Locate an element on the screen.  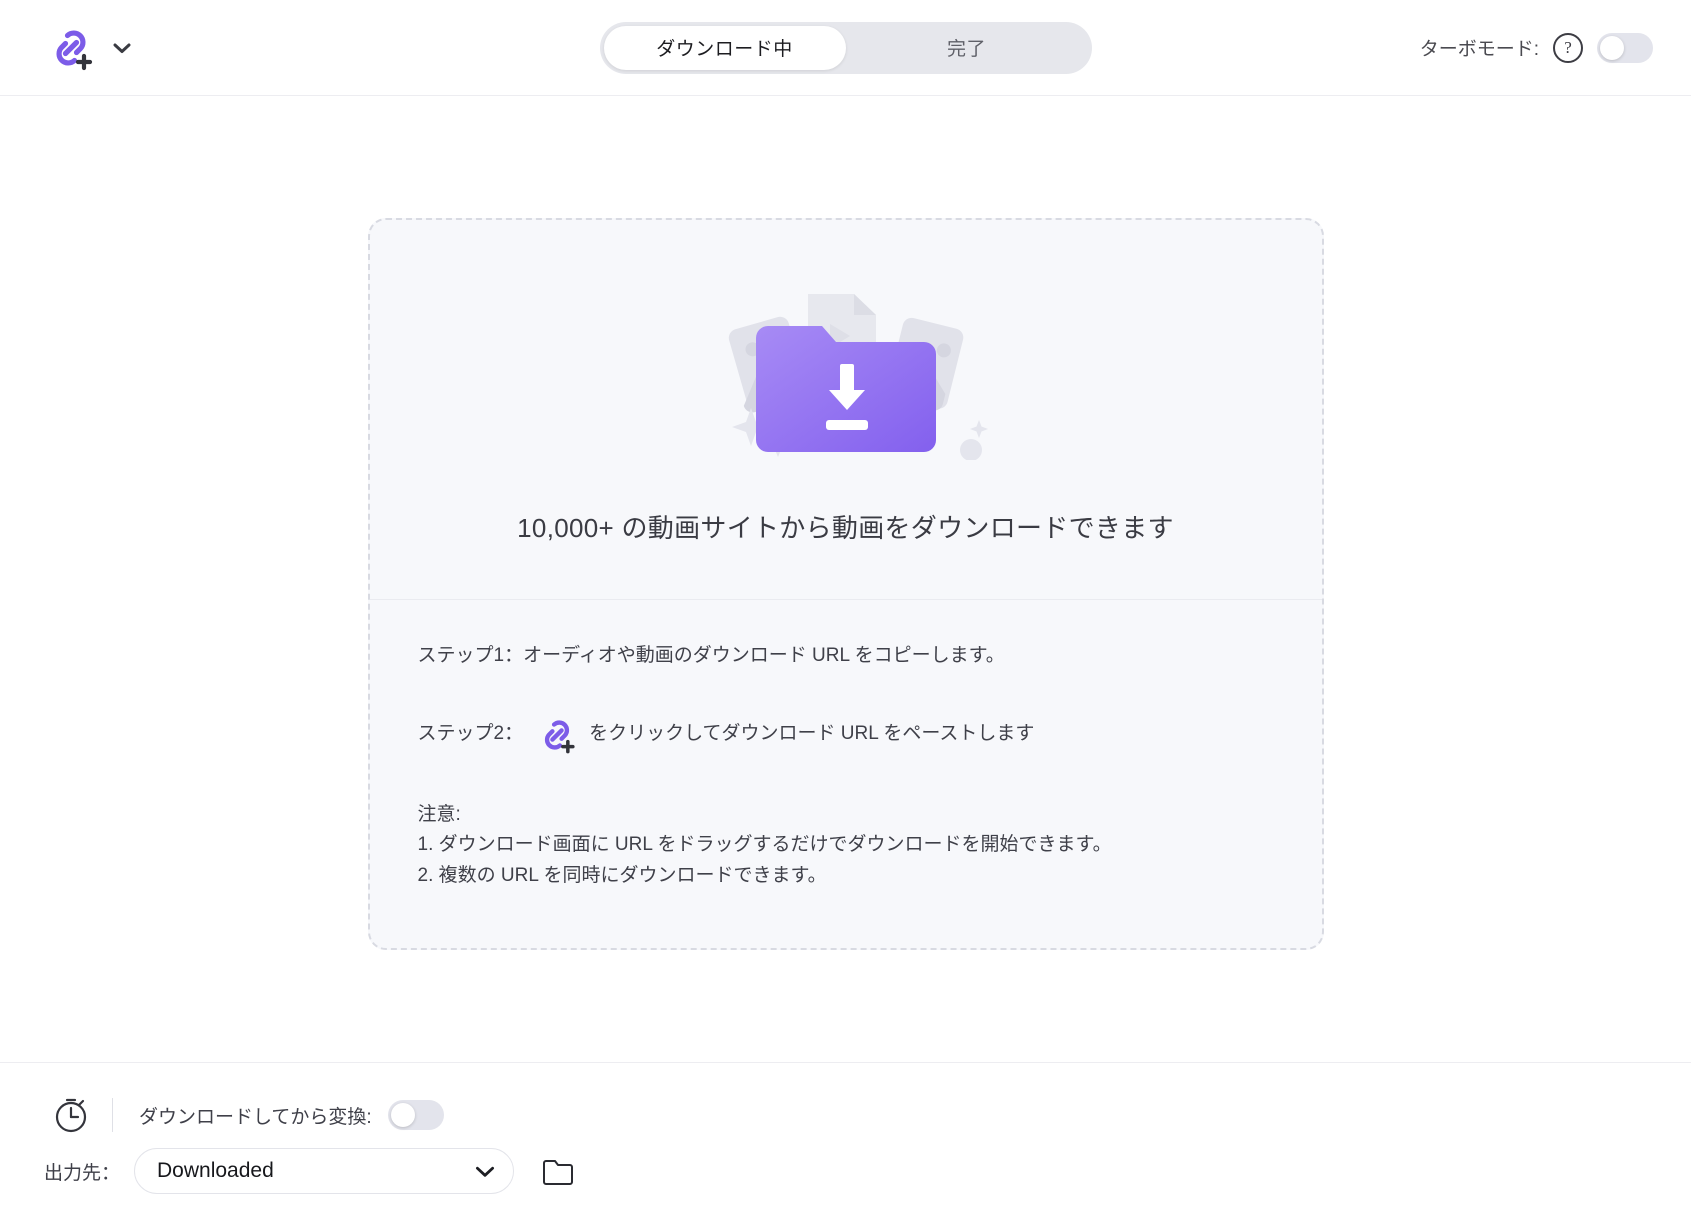
browse-folder-button is located at coordinates (558, 1171).